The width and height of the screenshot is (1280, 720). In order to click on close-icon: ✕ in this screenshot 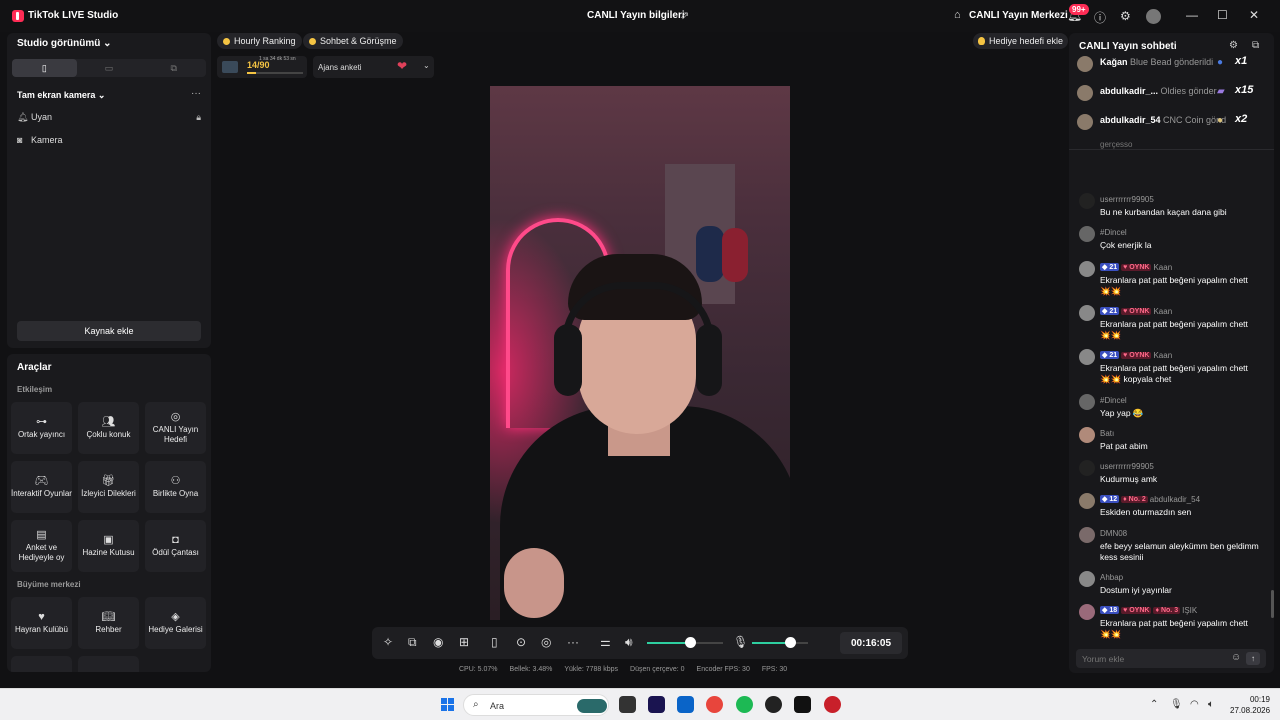, I will do `click(1254, 15)`.